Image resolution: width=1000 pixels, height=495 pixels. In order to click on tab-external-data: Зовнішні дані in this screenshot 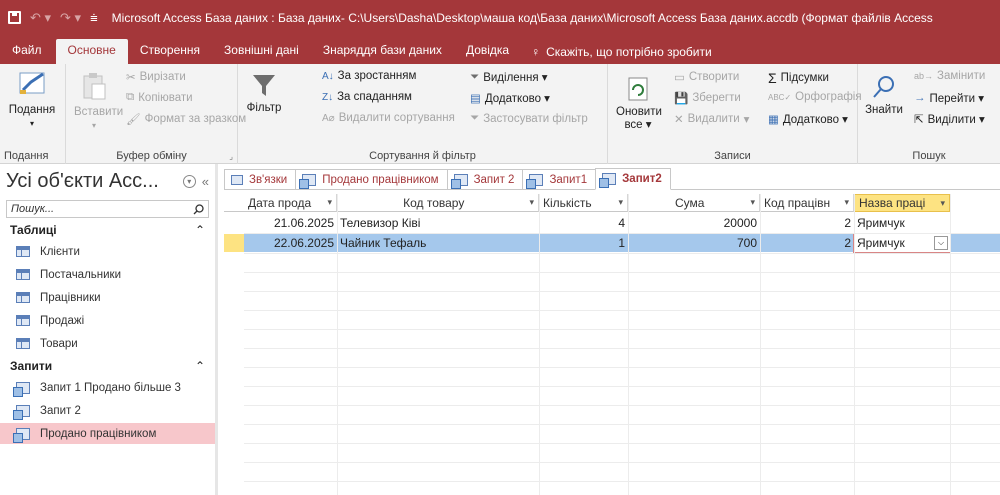, I will do `click(261, 51)`.